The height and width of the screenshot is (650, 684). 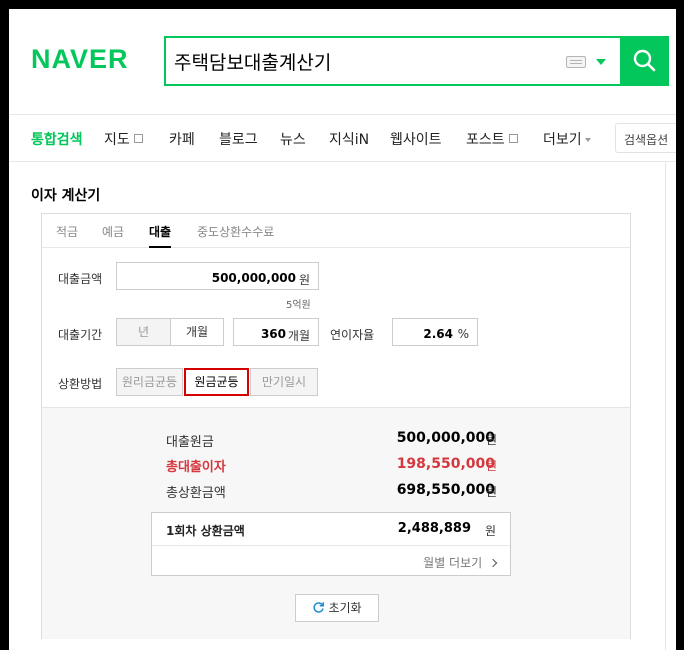 What do you see at coordinates (149, 382) in the screenshot?
I see `equal-installment-button: 원리금균등` at bounding box center [149, 382].